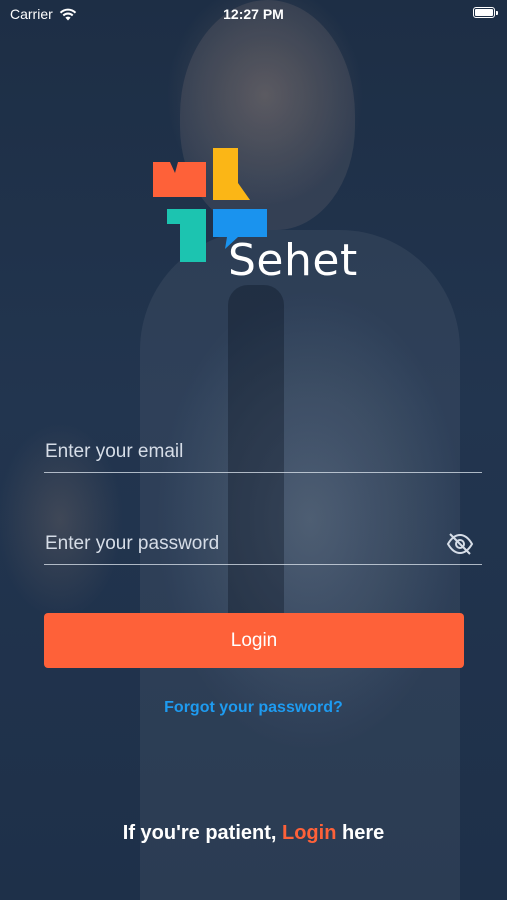 The width and height of the screenshot is (507, 900). I want to click on battery-icon, so click(485, 12).